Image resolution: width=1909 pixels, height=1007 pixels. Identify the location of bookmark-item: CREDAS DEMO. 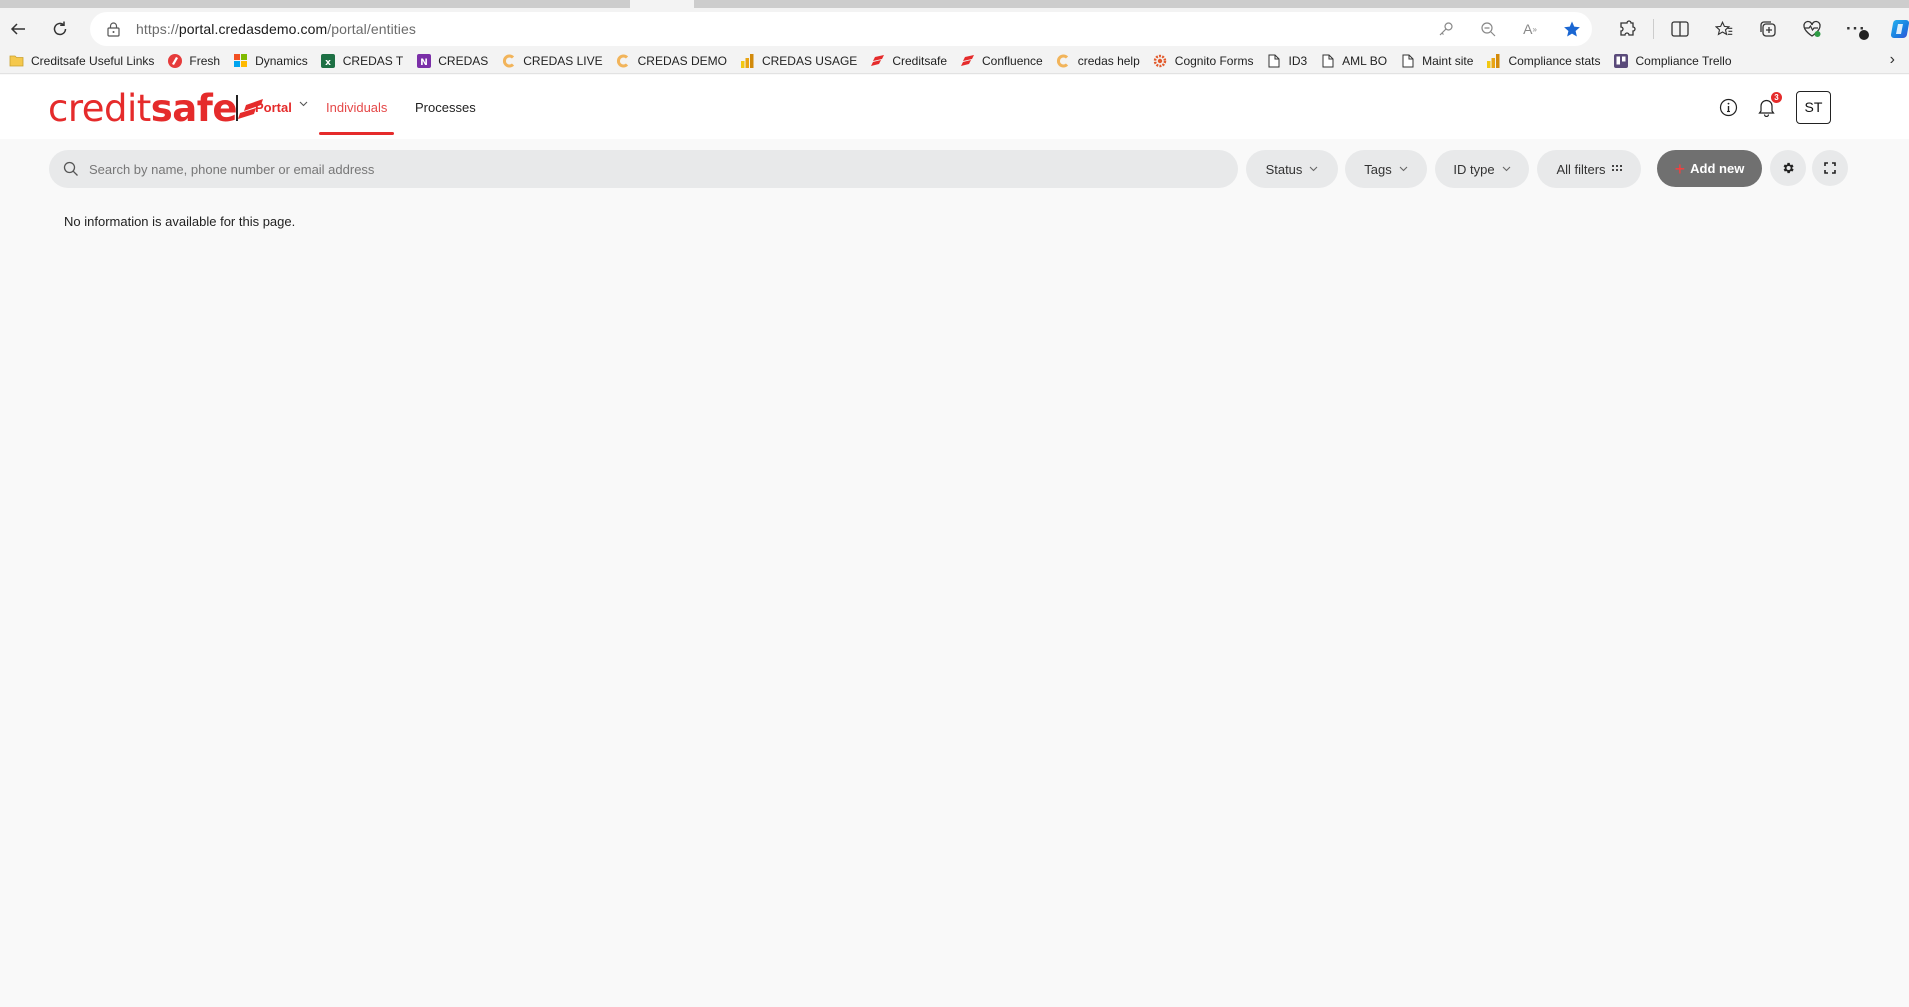
(673, 61).